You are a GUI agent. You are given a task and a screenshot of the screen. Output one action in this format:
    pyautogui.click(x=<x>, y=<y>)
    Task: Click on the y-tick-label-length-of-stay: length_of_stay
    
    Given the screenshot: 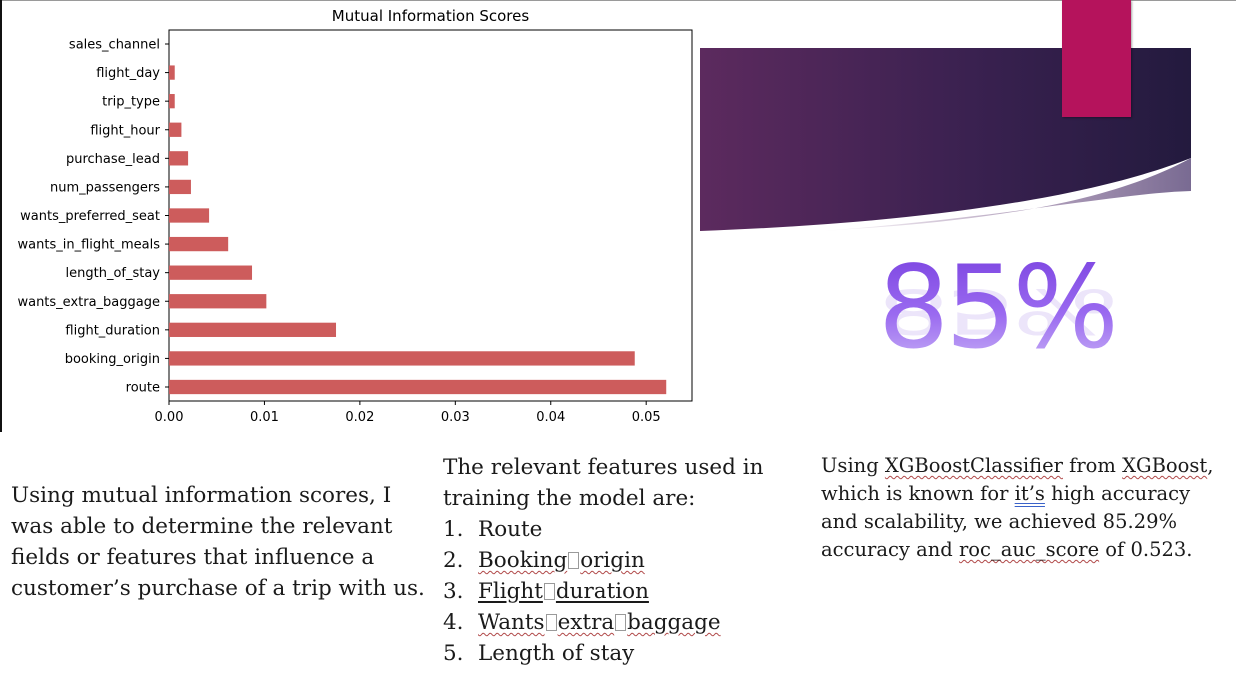 What is the action you would take?
    pyautogui.click(x=113, y=273)
    